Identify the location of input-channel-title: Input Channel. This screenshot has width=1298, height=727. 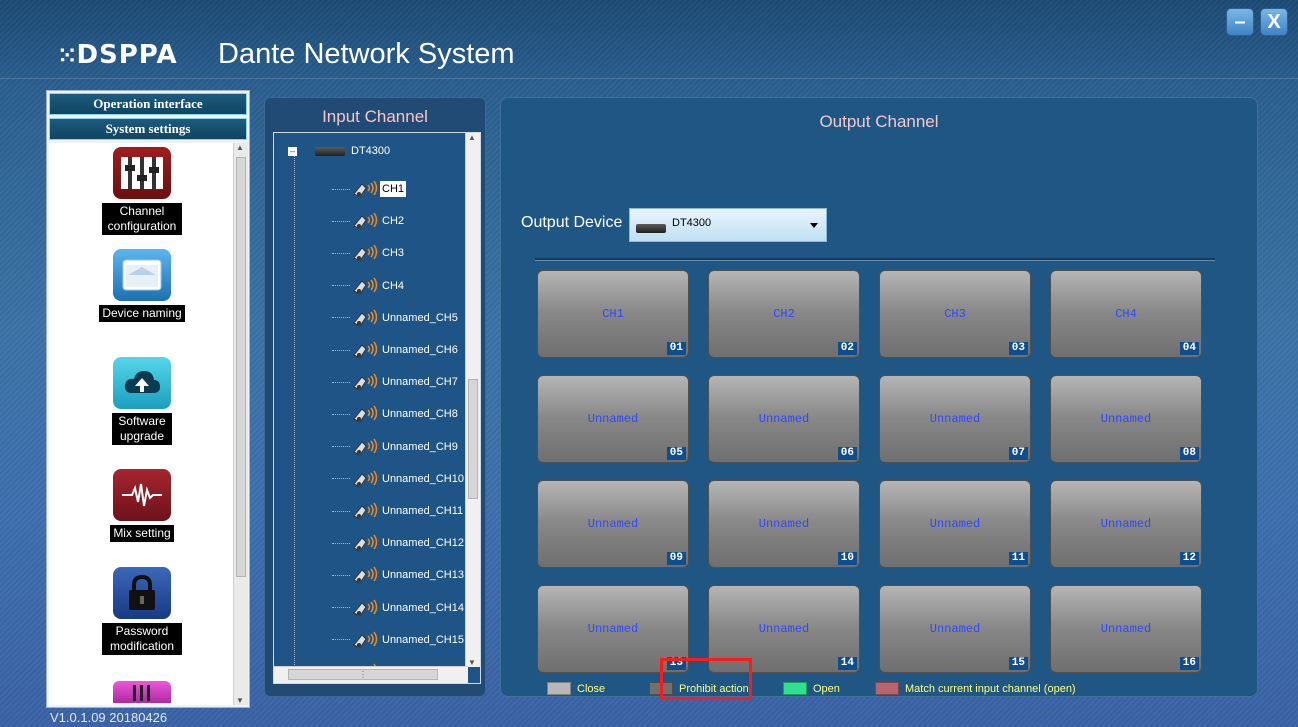
(375, 116).